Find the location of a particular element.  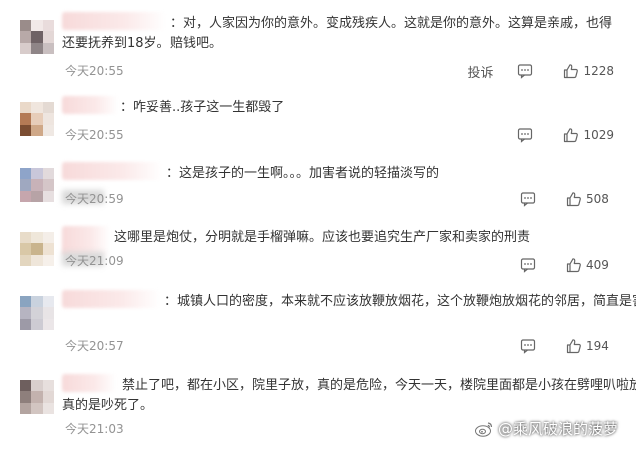

comment-text-continued: 还要抚养到18岁。 is located at coordinates (116, 43).